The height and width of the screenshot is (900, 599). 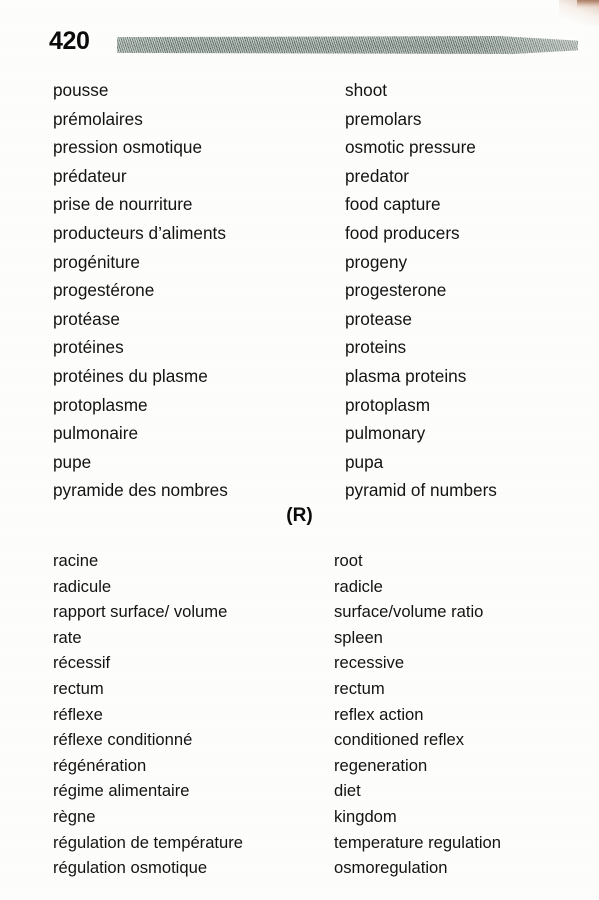 I want to click on glossary-term-french: réflexe, so click(x=78, y=714).